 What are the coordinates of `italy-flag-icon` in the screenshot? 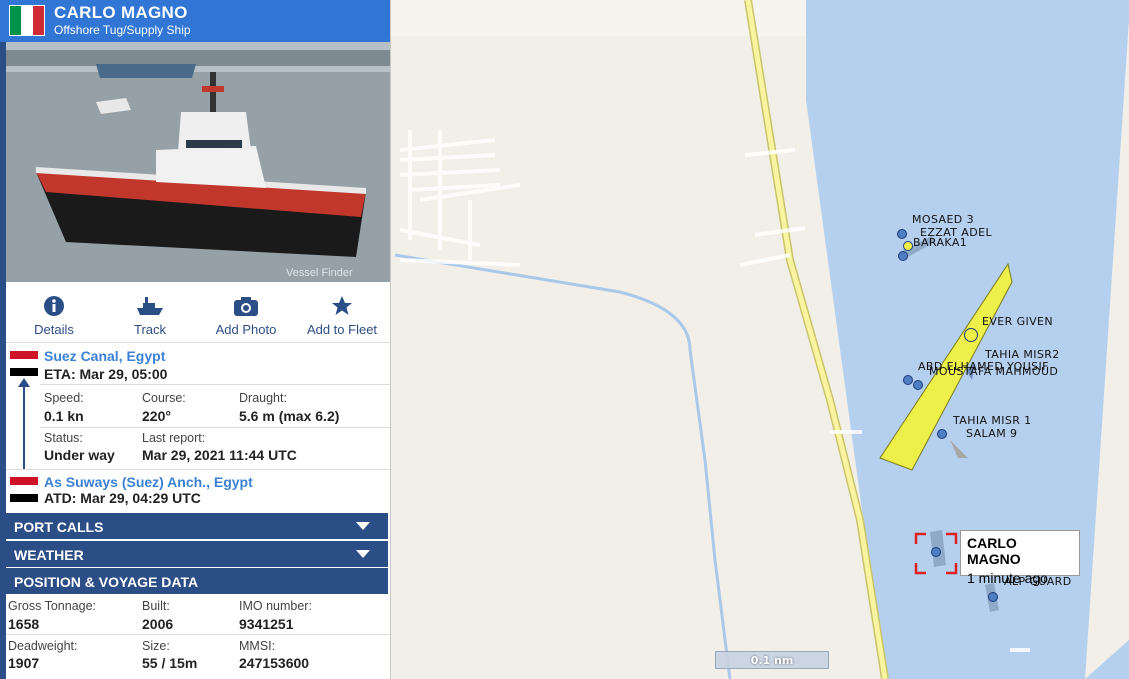 It's located at (27, 20).